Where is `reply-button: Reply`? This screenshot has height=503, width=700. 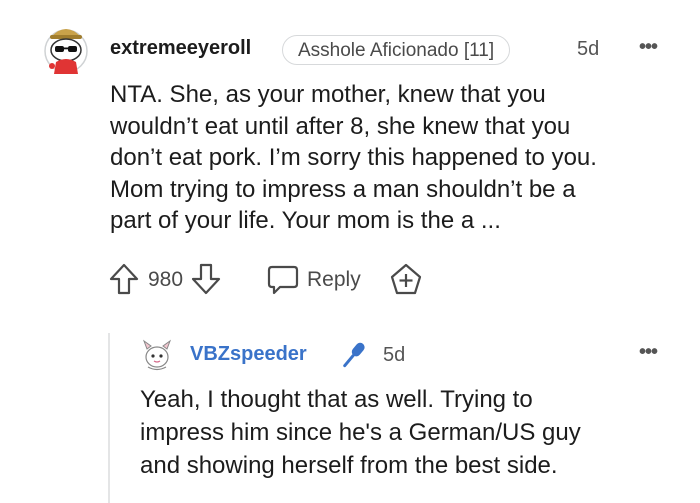
reply-button: Reply is located at coordinates (334, 280).